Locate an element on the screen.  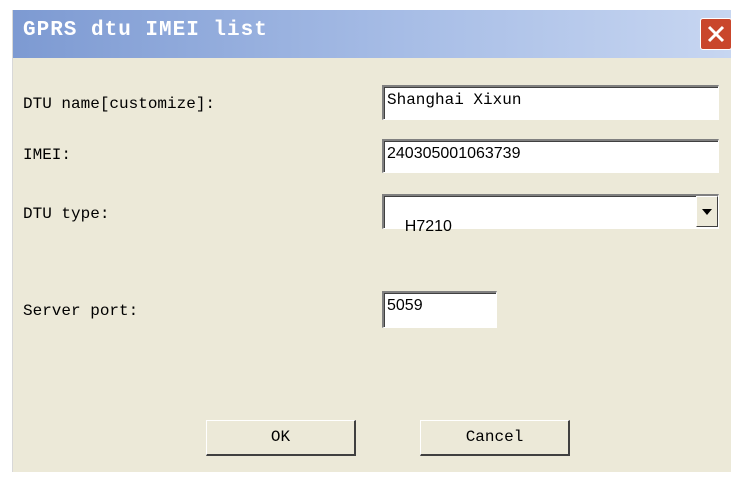
imei-label: IMEI: is located at coordinates (47, 155).